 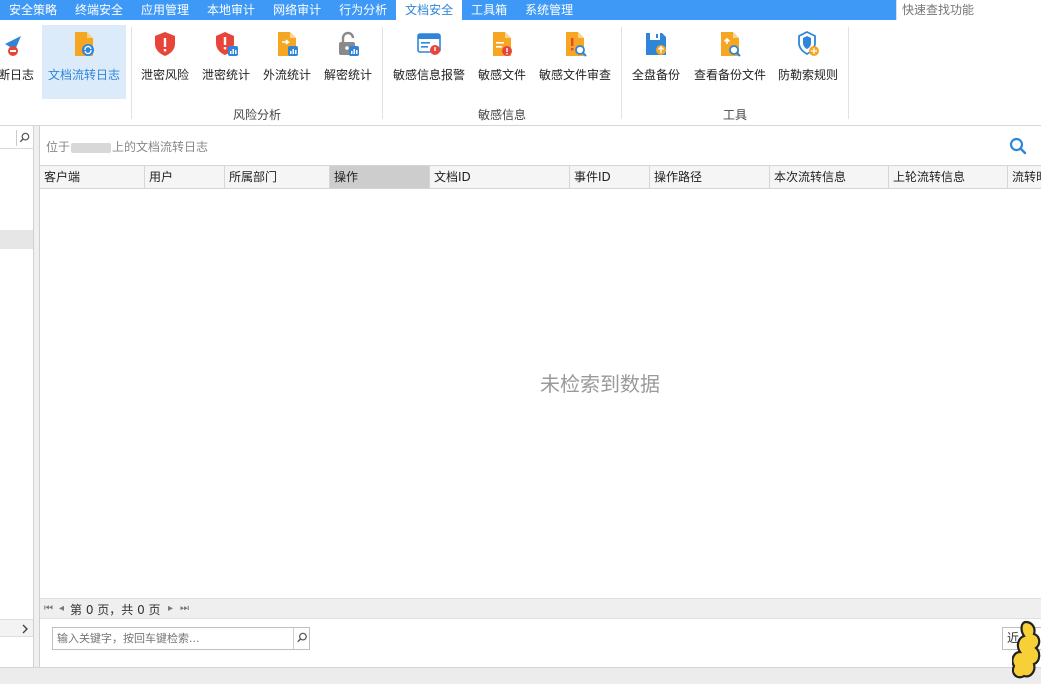 What do you see at coordinates (84, 44) in the screenshot?
I see `document-flow-icon` at bounding box center [84, 44].